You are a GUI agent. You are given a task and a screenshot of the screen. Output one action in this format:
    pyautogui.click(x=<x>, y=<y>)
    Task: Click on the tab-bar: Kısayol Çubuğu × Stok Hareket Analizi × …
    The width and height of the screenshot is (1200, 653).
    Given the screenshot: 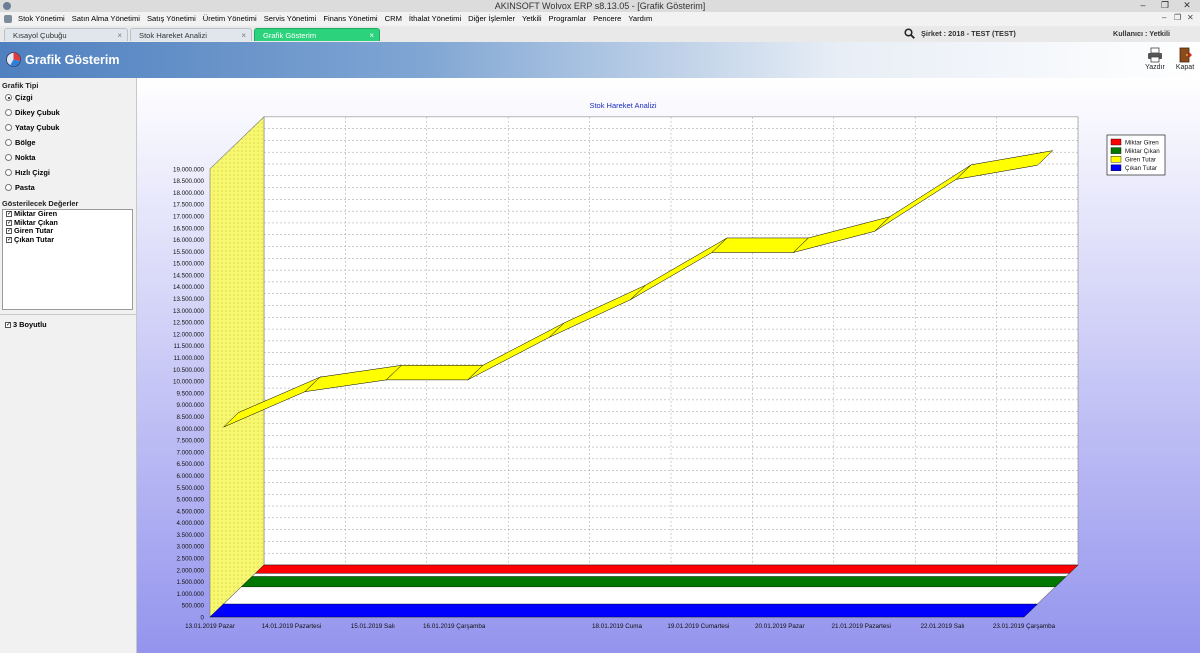 What is the action you would take?
    pyautogui.click(x=600, y=34)
    